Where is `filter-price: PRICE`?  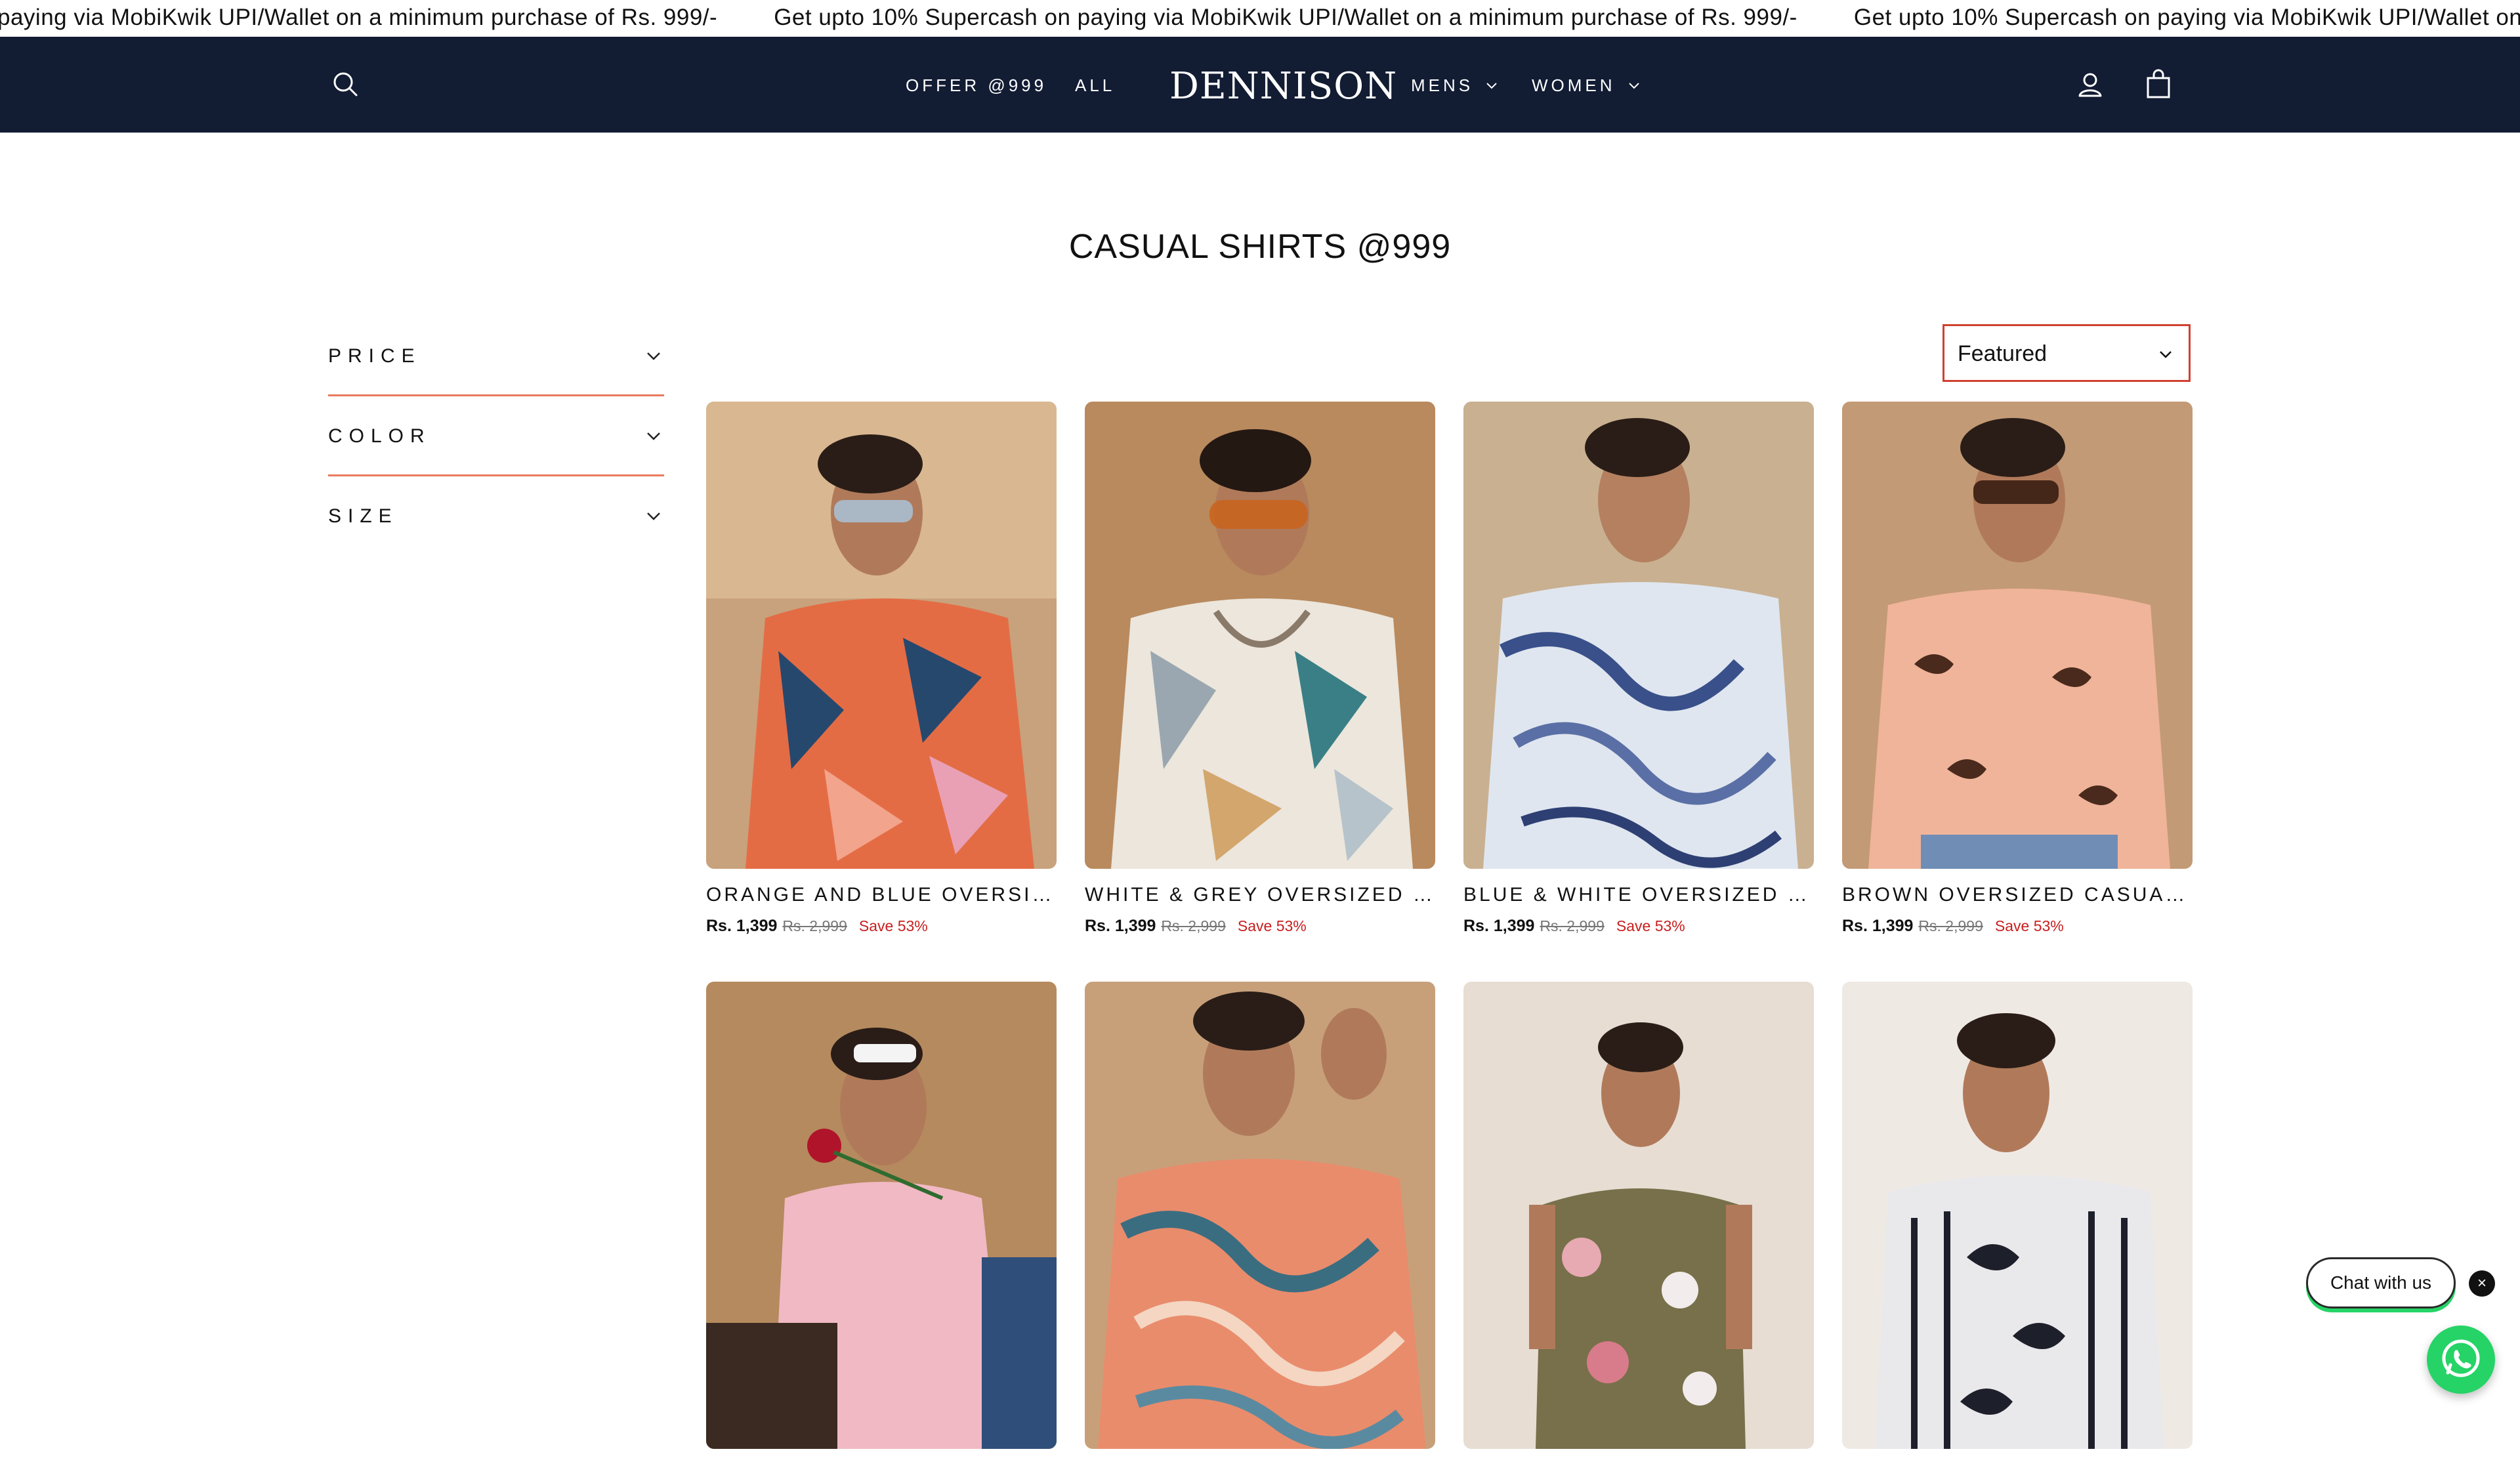
filter-price: PRICE is located at coordinates (496, 356).